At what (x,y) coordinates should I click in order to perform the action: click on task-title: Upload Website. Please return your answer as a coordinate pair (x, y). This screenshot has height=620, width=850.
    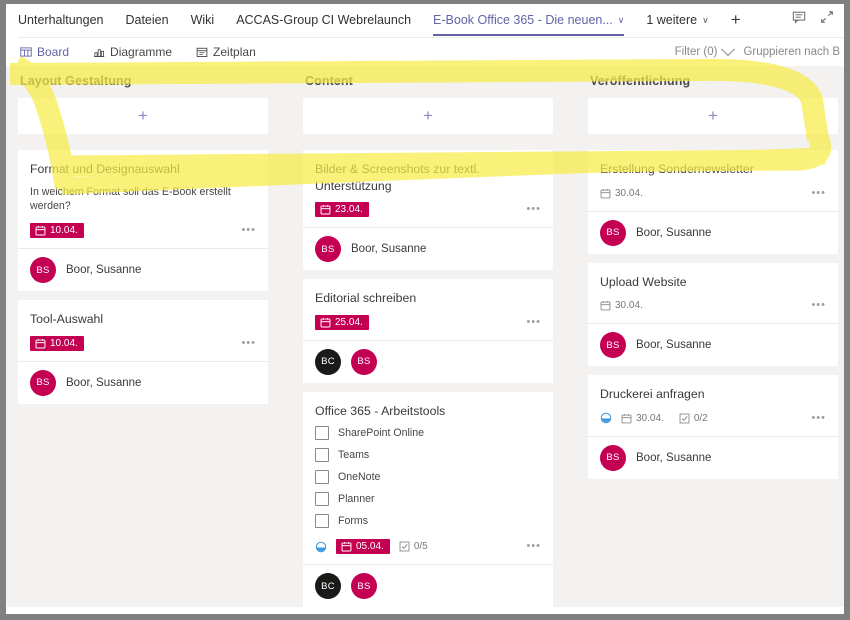
    Looking at the image, I should click on (643, 281).